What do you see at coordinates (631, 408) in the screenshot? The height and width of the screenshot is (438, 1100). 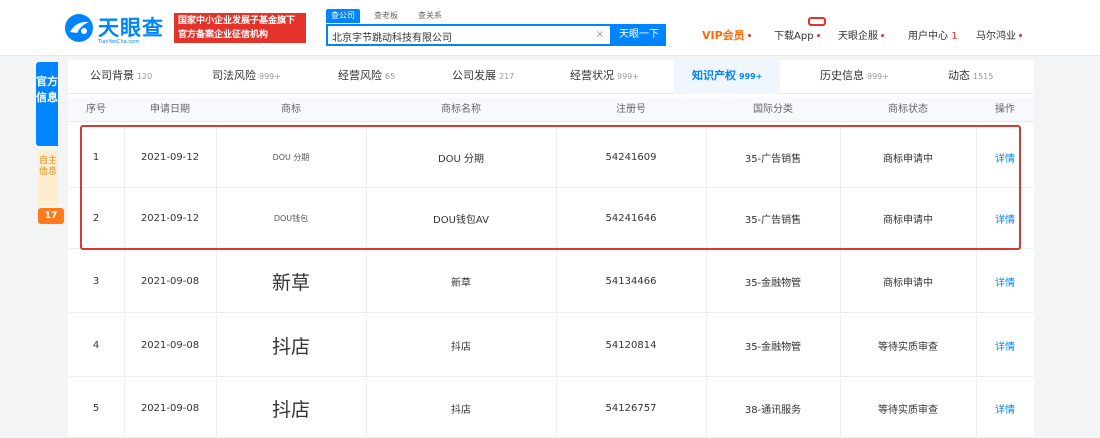 I see `cell-reg-no: 54126757` at bounding box center [631, 408].